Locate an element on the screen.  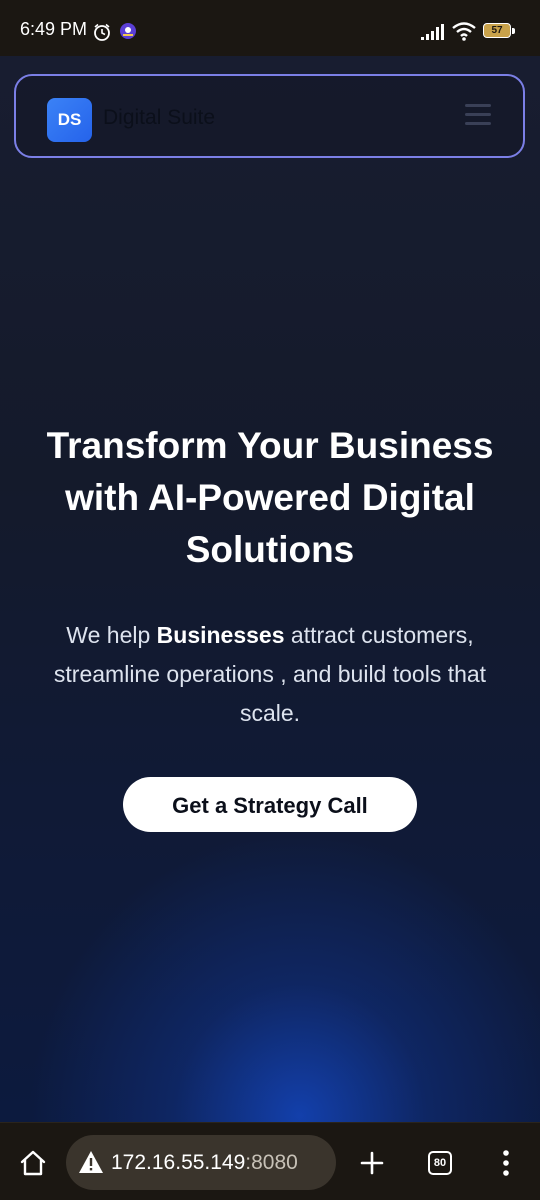
battery-icon: 57 is located at coordinates (499, 31).